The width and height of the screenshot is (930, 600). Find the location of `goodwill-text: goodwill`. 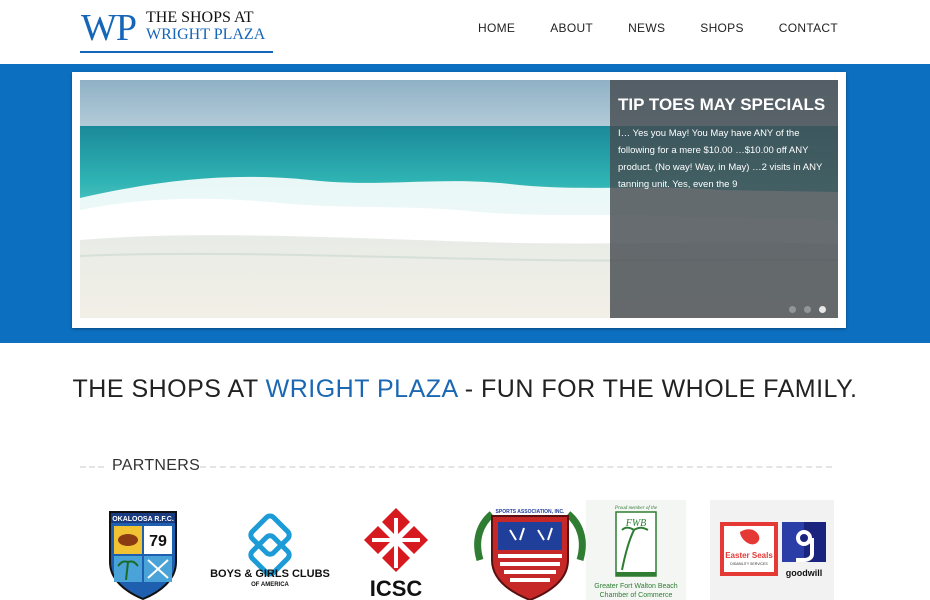

goodwill-text: goodwill is located at coordinates (804, 573).